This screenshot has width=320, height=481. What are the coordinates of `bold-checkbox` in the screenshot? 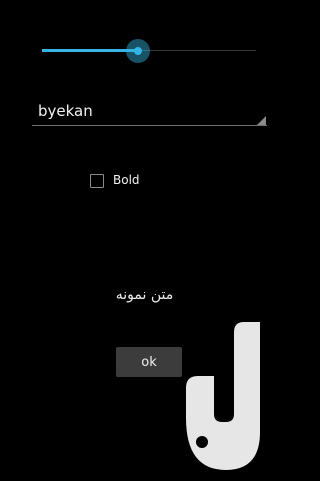 It's located at (97, 181).